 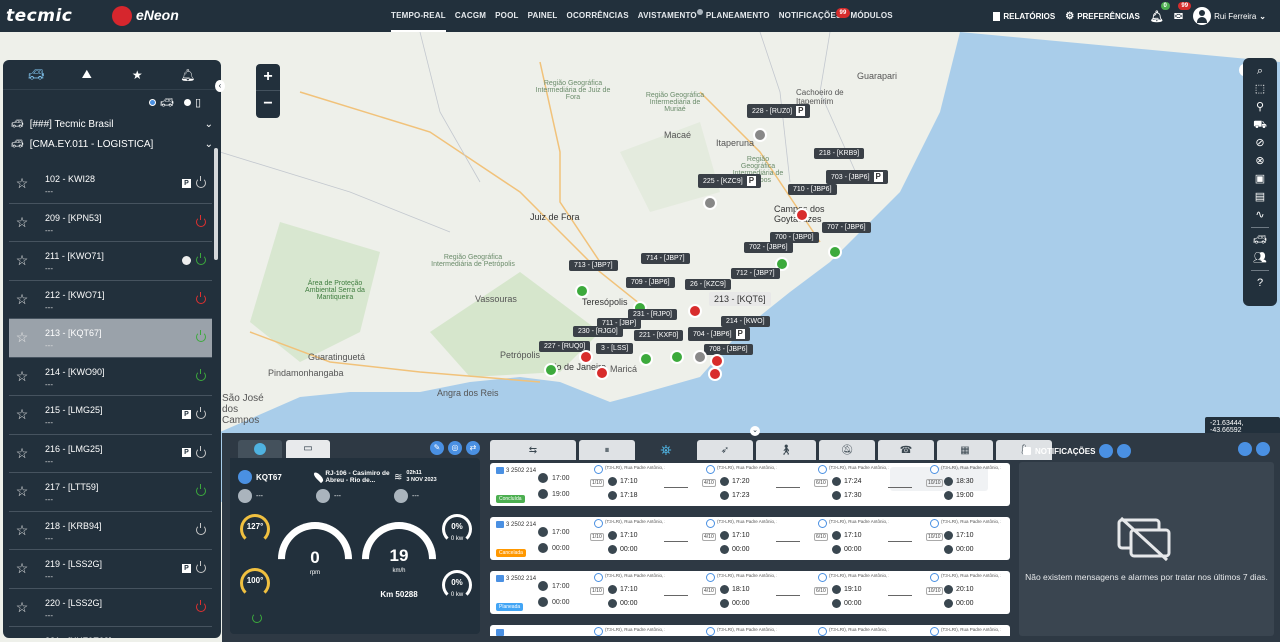 I want to click on group-logistica: 🚙︎ [CMA.EY.011 - LOGISTICA] ⌄, so click(x=112, y=144).